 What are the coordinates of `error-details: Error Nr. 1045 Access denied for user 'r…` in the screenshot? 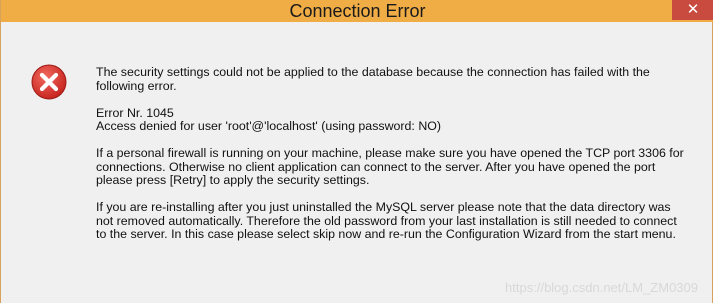 It's located at (391, 119).